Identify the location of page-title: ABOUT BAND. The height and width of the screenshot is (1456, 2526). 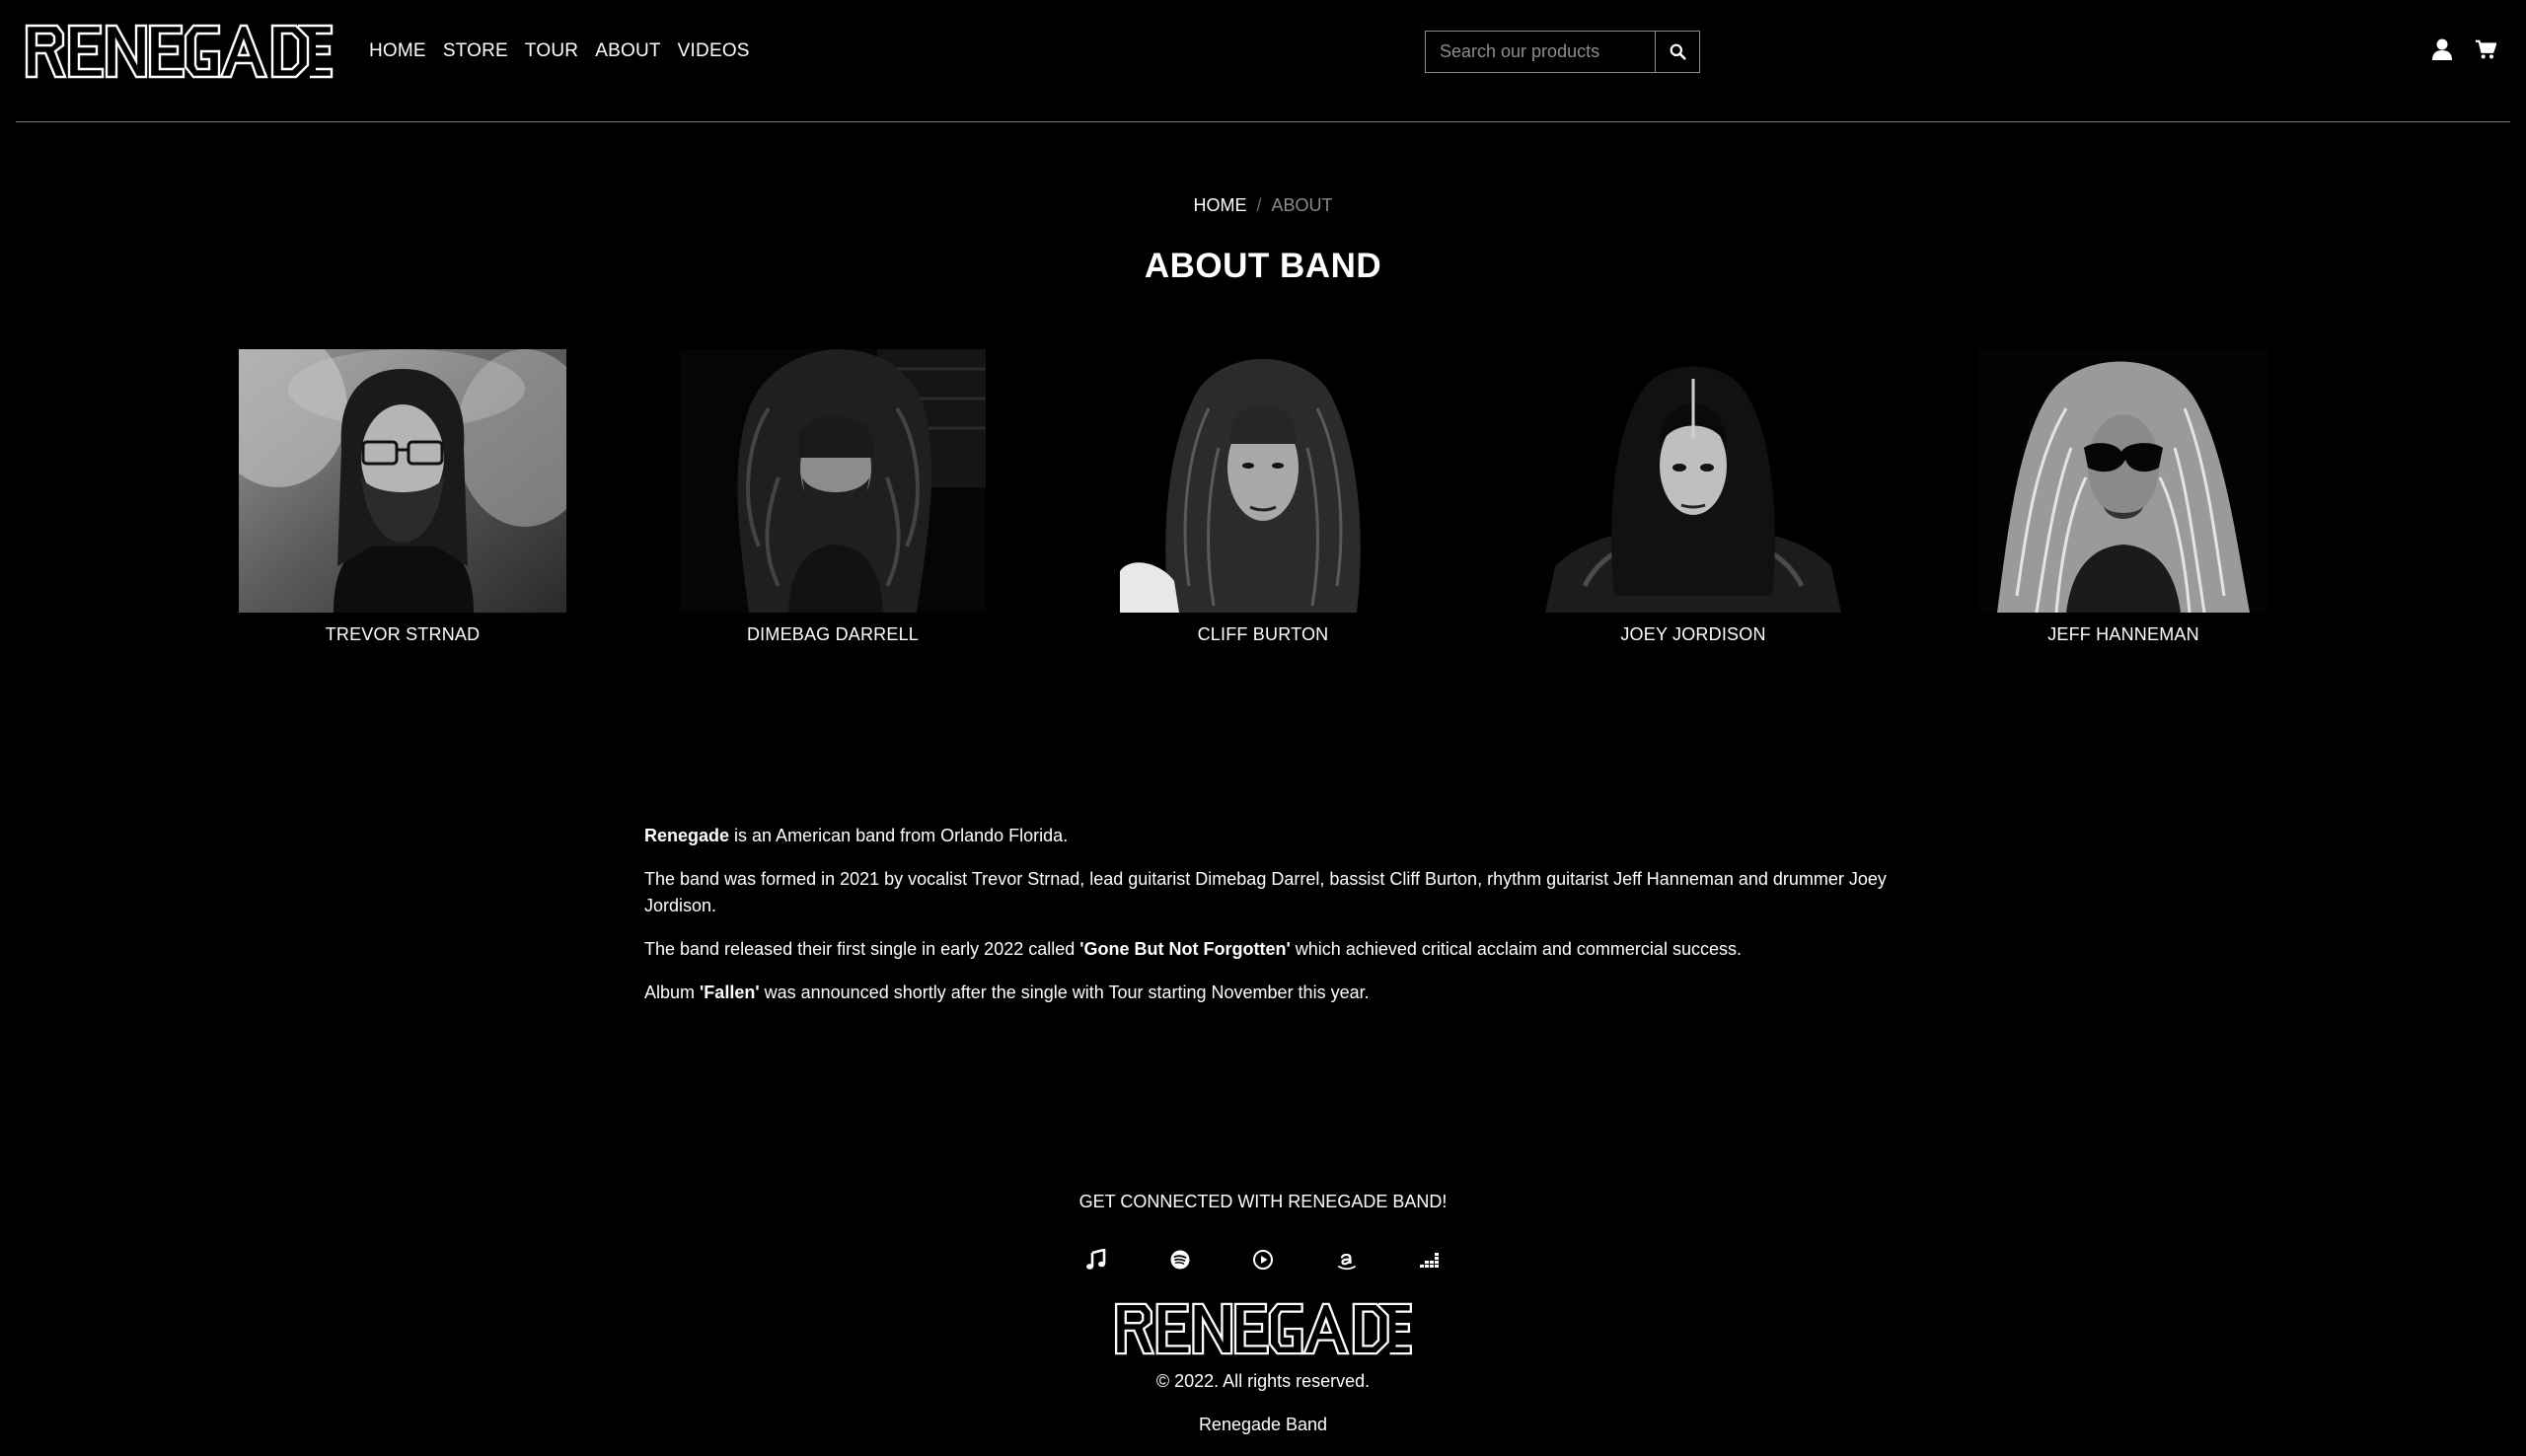
(1263, 266).